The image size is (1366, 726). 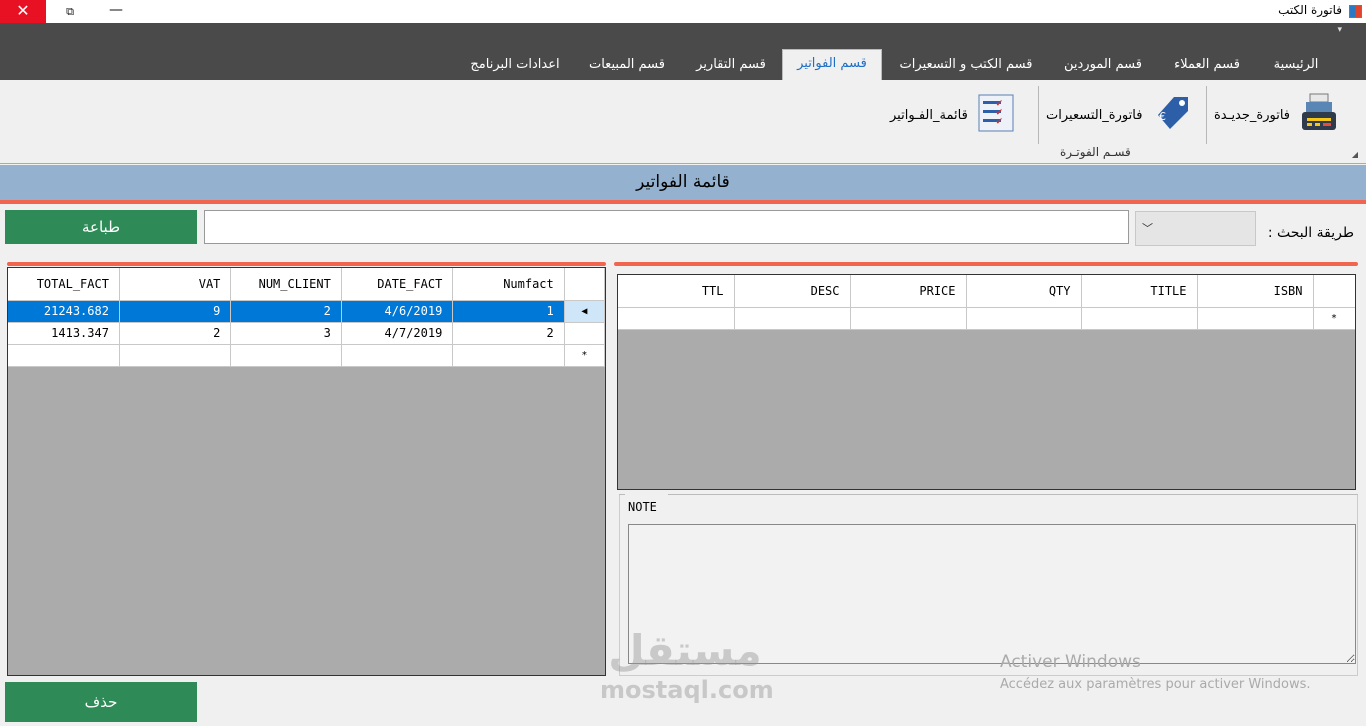 What do you see at coordinates (996, 115) in the screenshot?
I see `checklist-icon: ✔ ✔ ✔` at bounding box center [996, 115].